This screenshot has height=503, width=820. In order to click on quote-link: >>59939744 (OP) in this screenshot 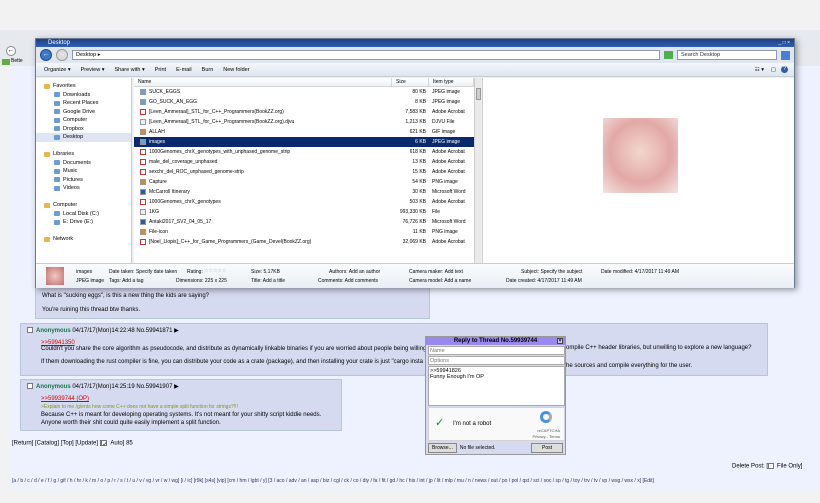, I will do `click(188, 399)`.